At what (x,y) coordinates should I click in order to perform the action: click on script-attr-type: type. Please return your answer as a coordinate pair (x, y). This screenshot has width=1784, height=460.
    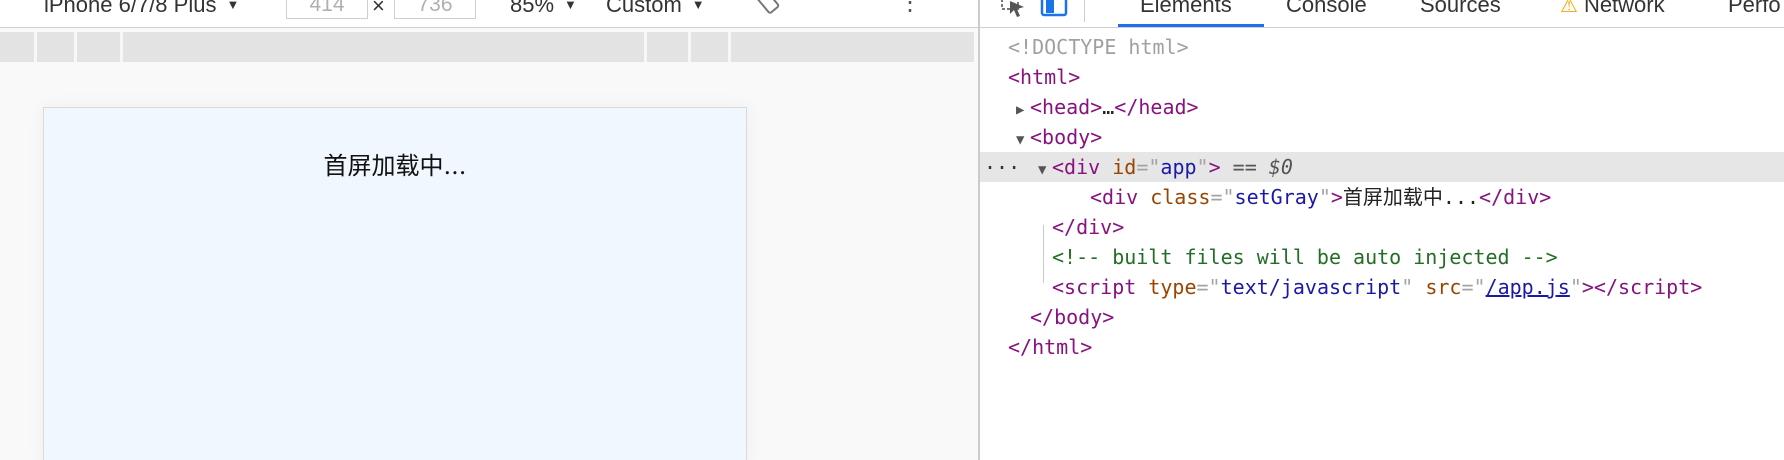
    Looking at the image, I should click on (1172, 287).